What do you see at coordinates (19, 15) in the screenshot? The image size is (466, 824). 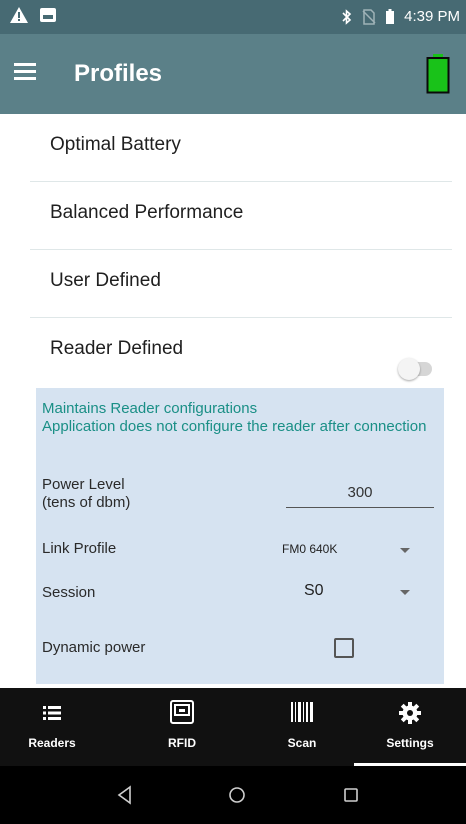 I see `warning-icon` at bounding box center [19, 15].